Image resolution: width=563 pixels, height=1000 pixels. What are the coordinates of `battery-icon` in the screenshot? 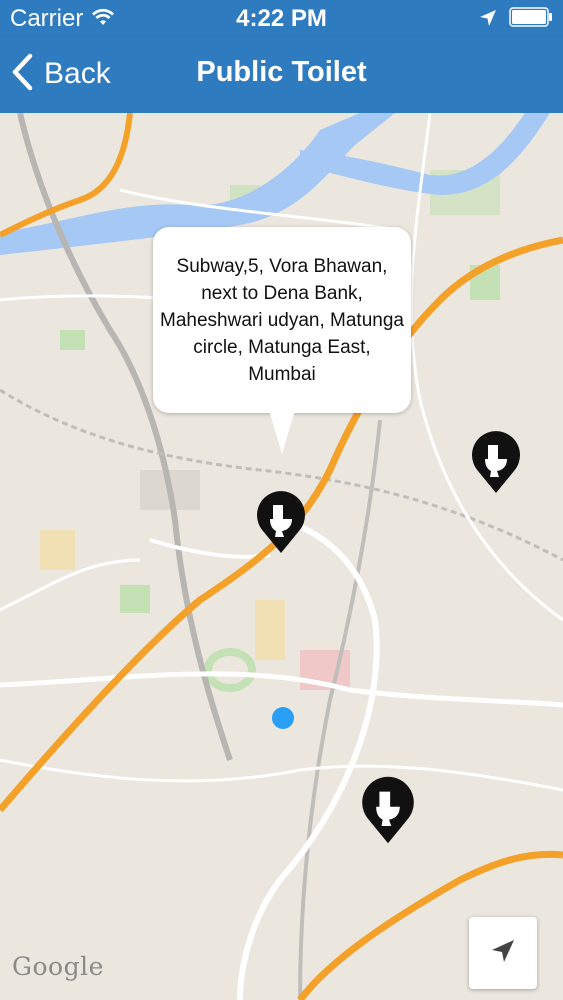 It's located at (531, 20).